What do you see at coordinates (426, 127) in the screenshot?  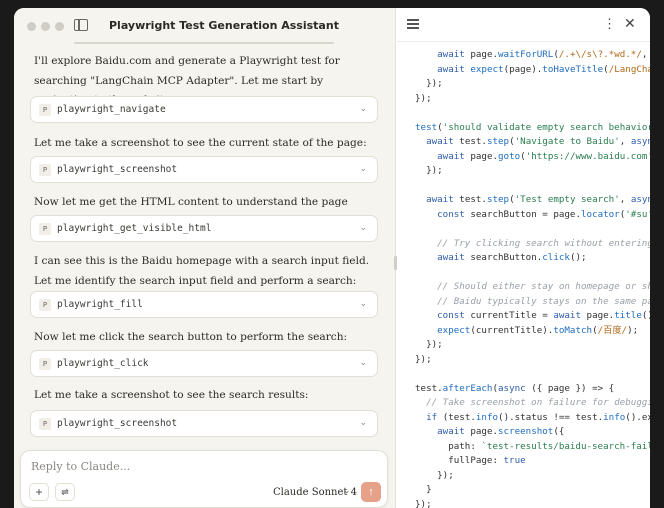 I see `code-token: test` at bounding box center [426, 127].